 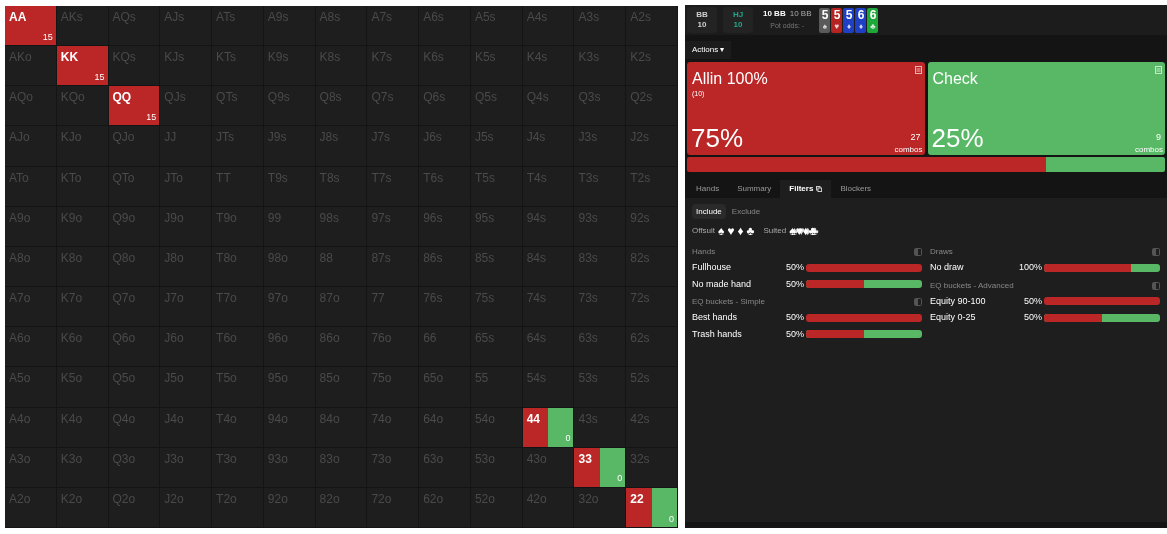 What do you see at coordinates (915, 137) in the screenshot?
I see `combo-count: 27` at bounding box center [915, 137].